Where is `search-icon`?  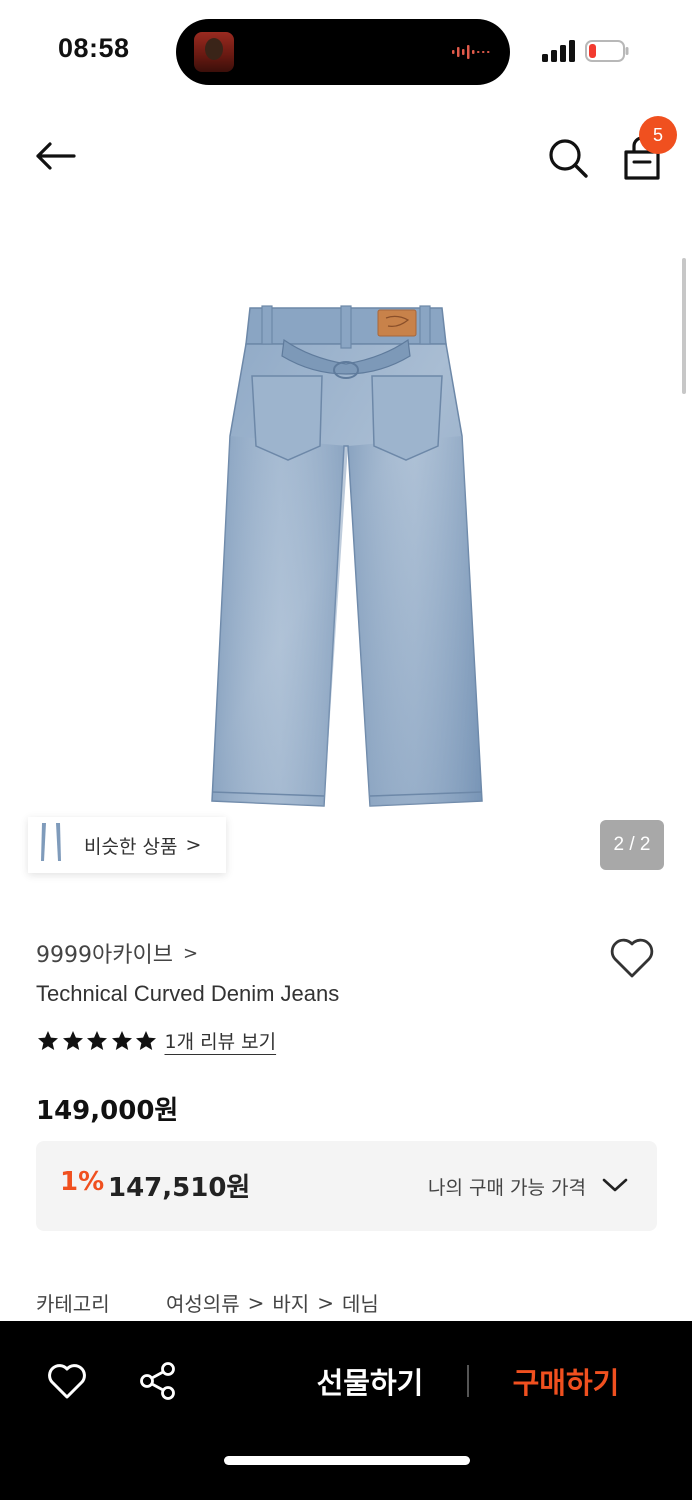 search-icon is located at coordinates (567, 157).